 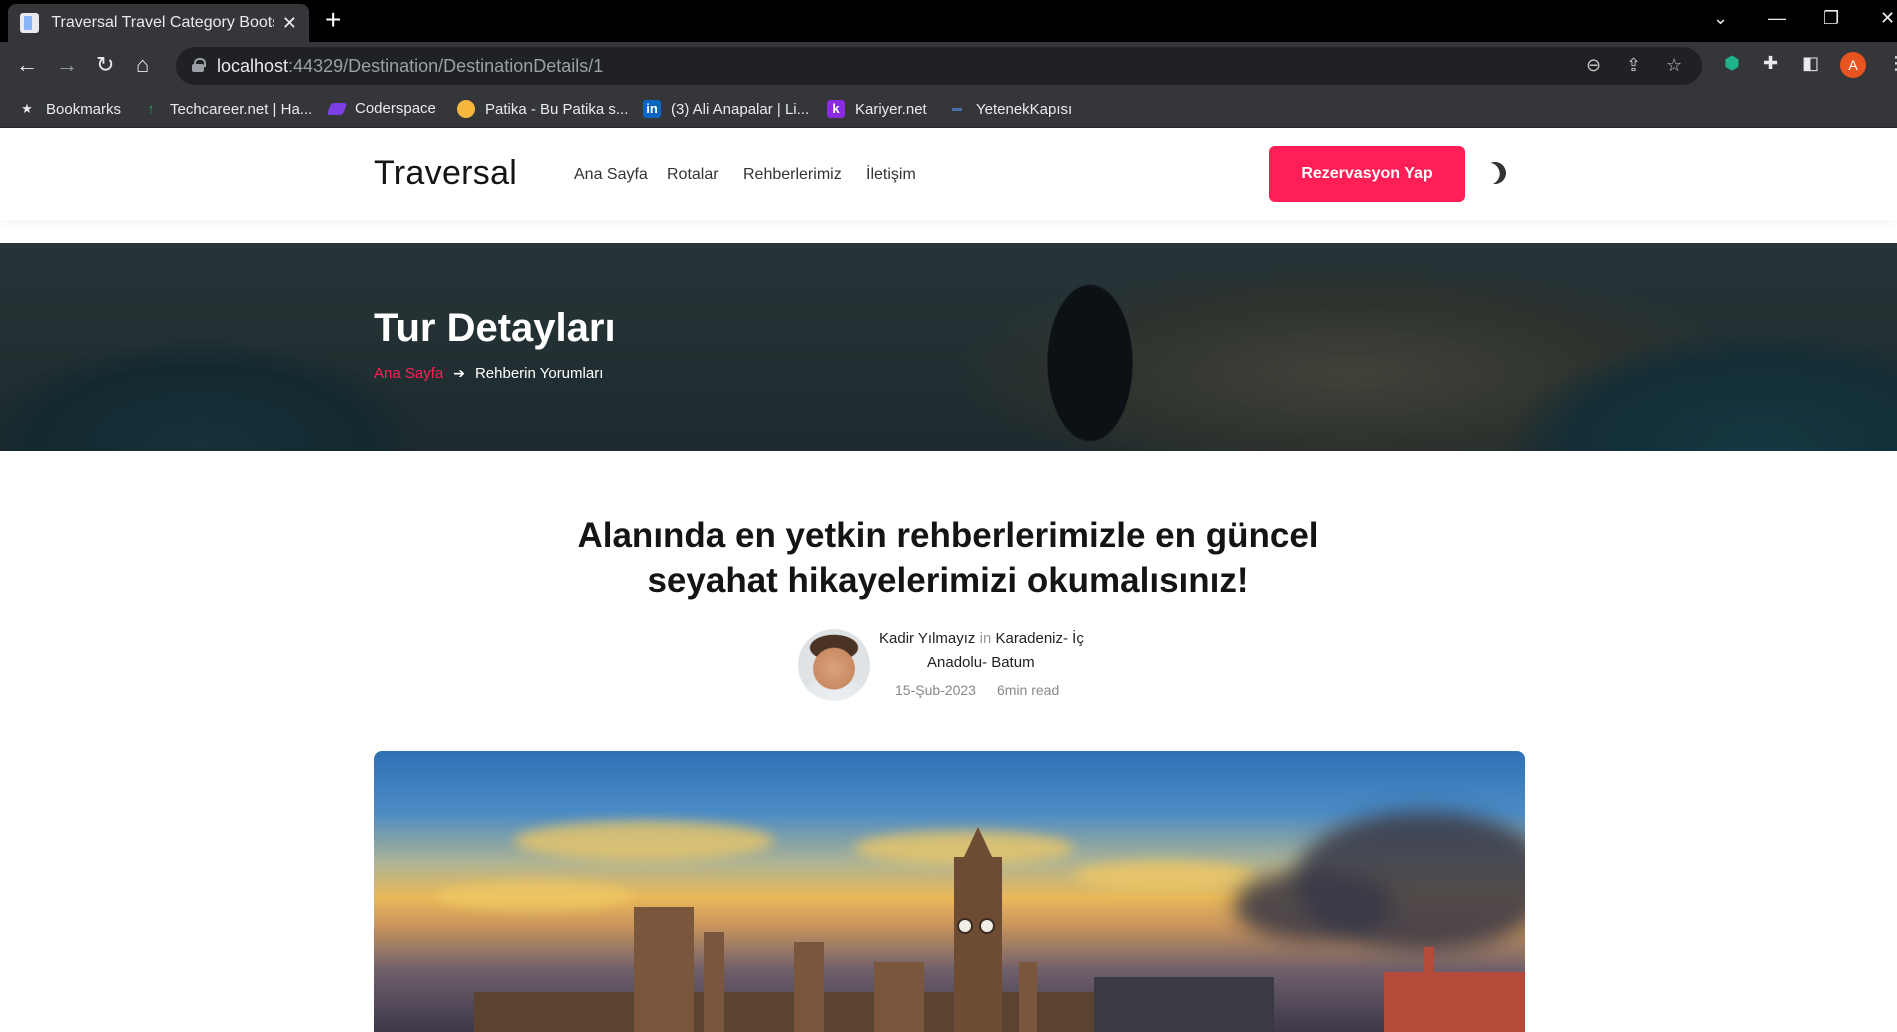 What do you see at coordinates (199, 65) in the screenshot?
I see `lock-icon` at bounding box center [199, 65].